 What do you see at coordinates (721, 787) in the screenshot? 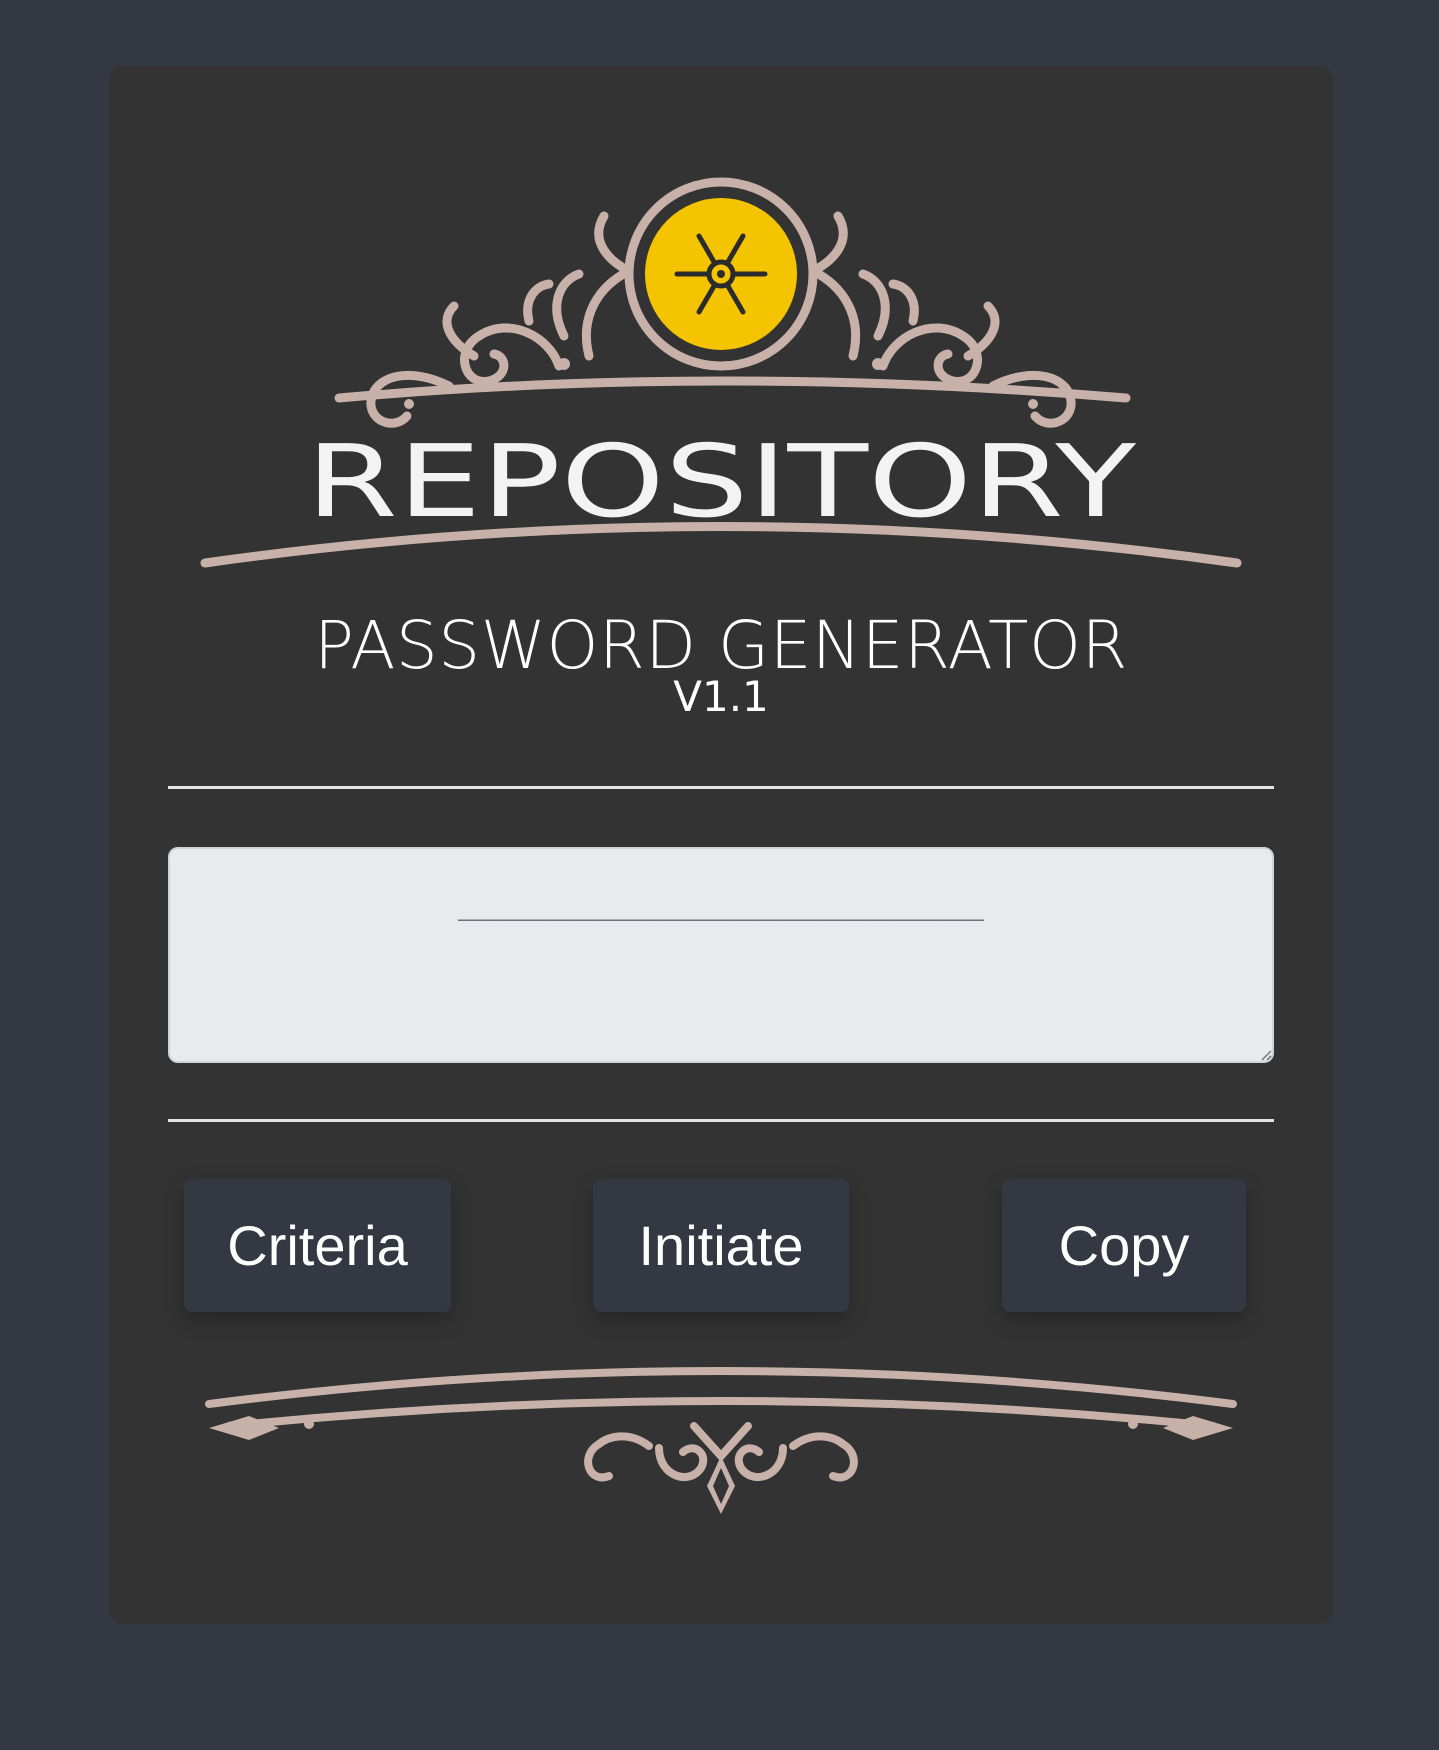
I see `top-divider` at bounding box center [721, 787].